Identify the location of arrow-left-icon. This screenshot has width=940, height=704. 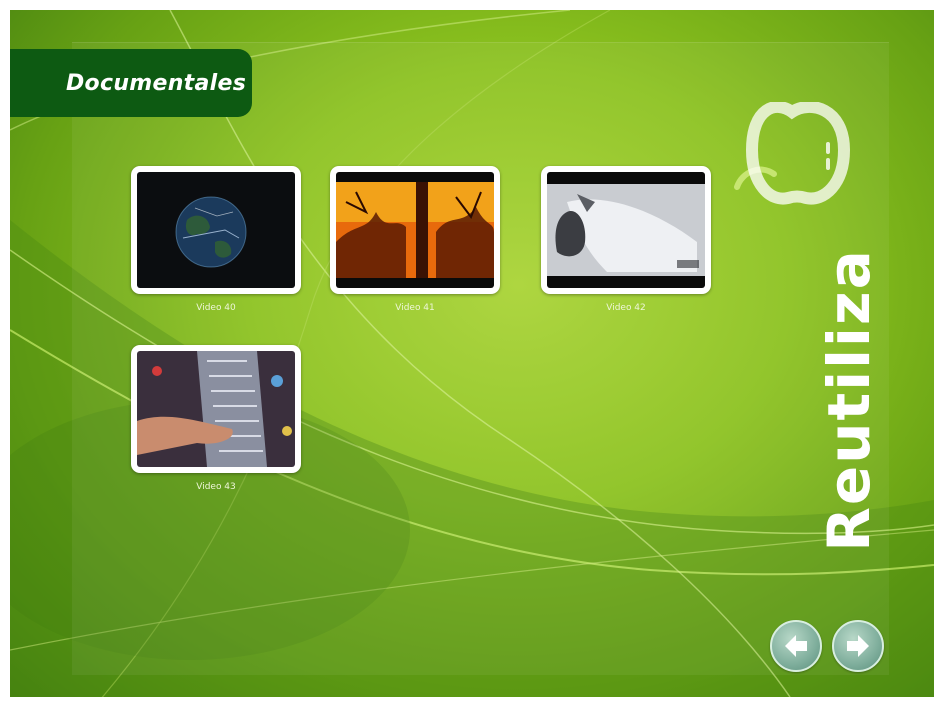
(796, 646).